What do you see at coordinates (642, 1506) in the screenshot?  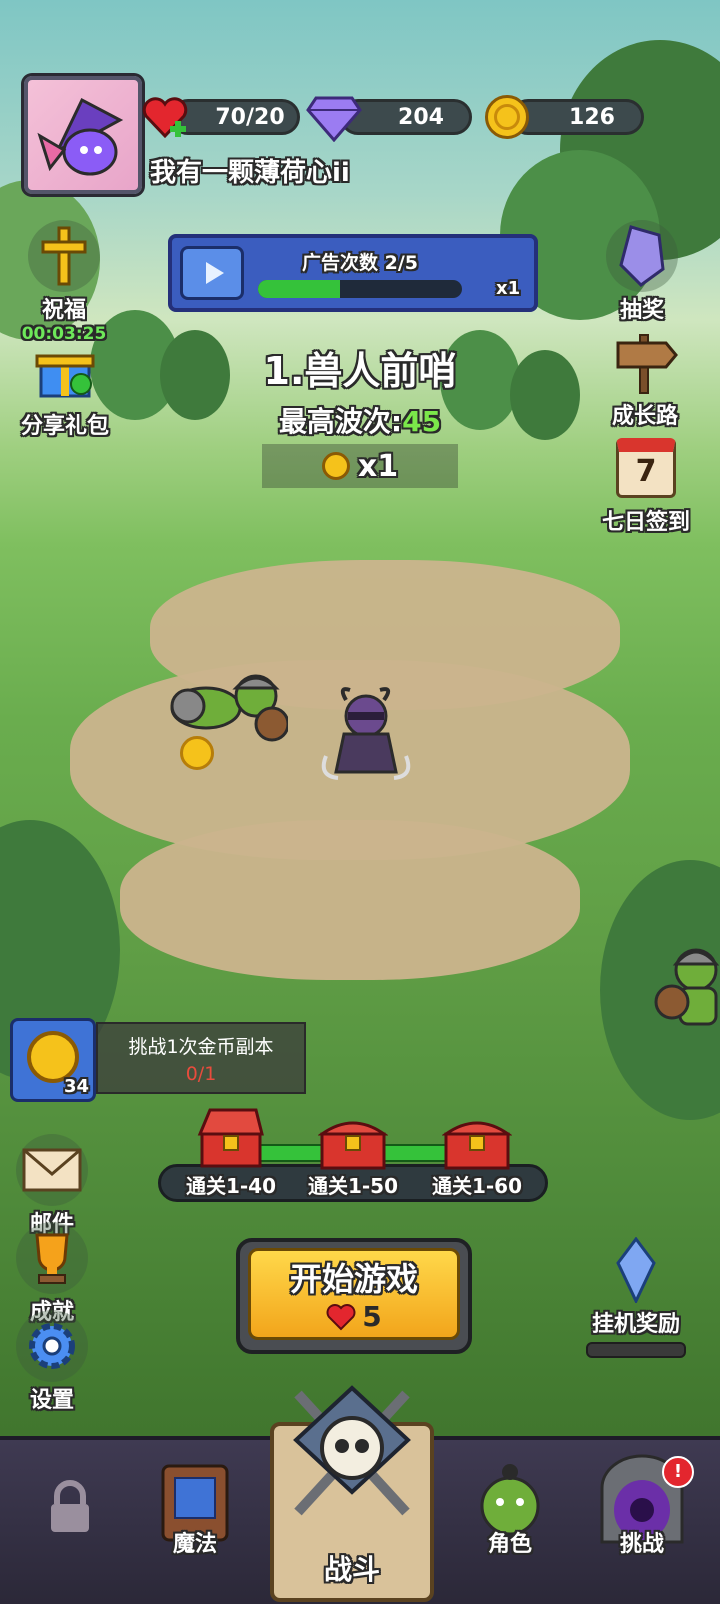 I see `nav-challenge: ! 挑战` at bounding box center [642, 1506].